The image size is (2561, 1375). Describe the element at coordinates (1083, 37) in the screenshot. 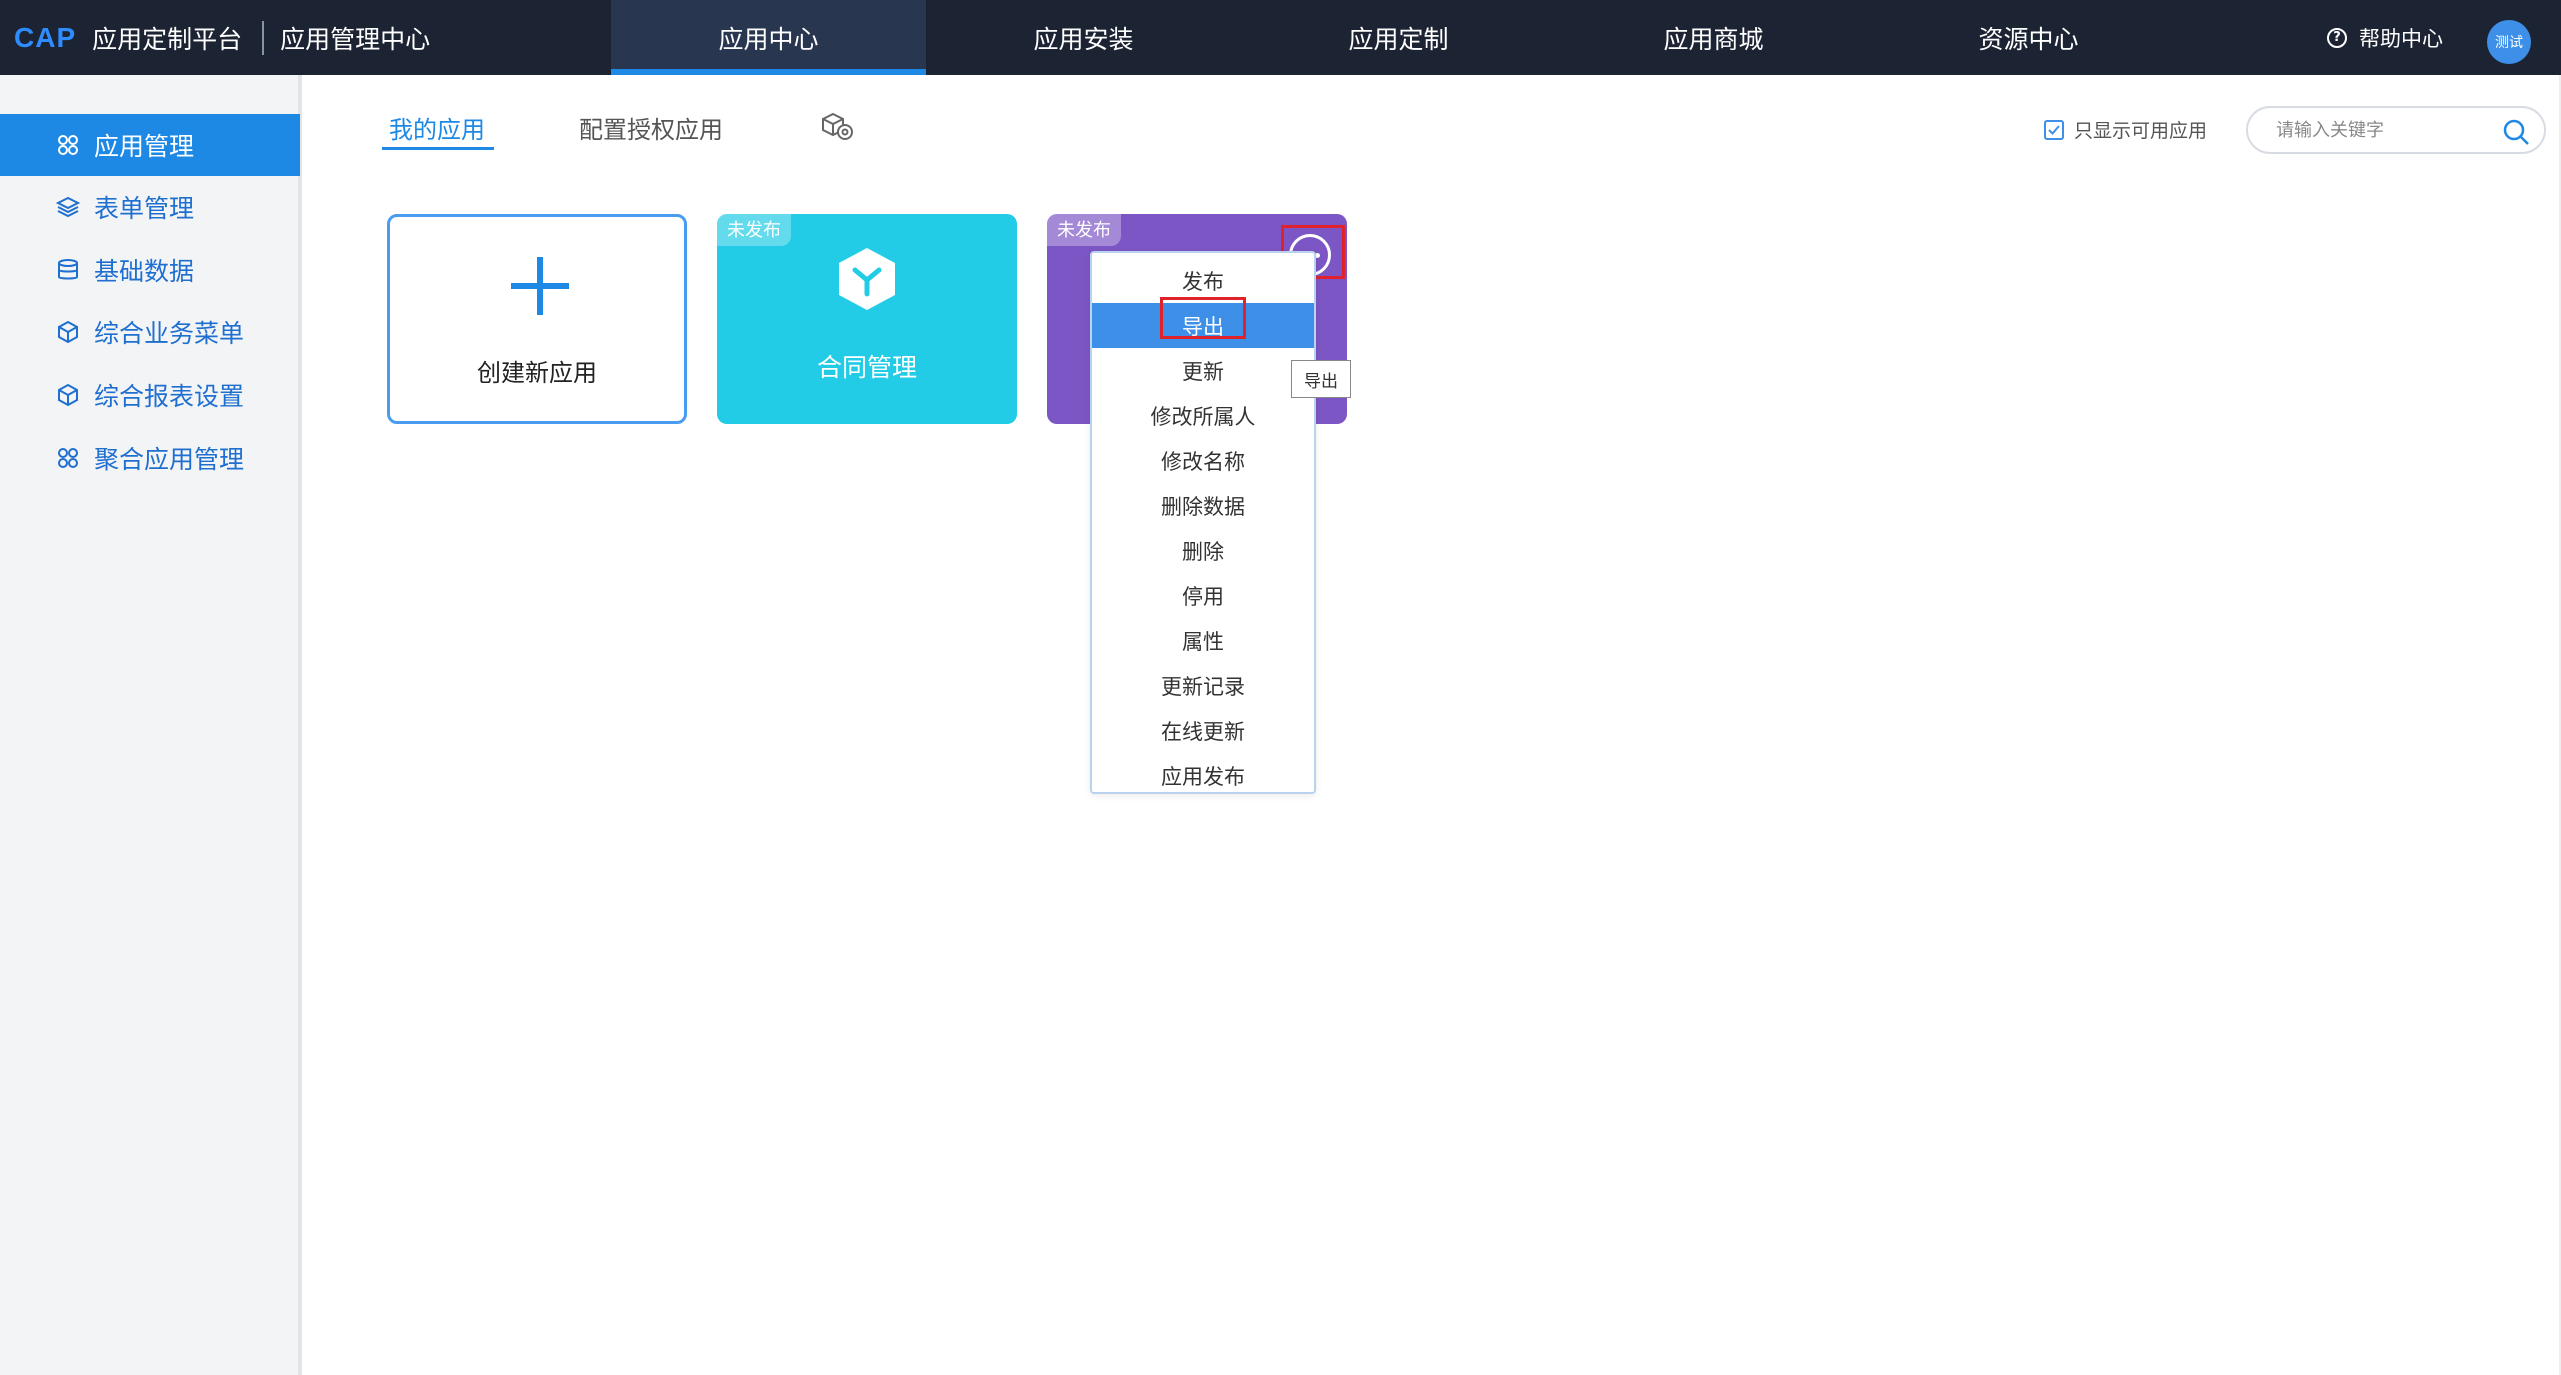

I see `nav-app-install: 应用安装` at that location.